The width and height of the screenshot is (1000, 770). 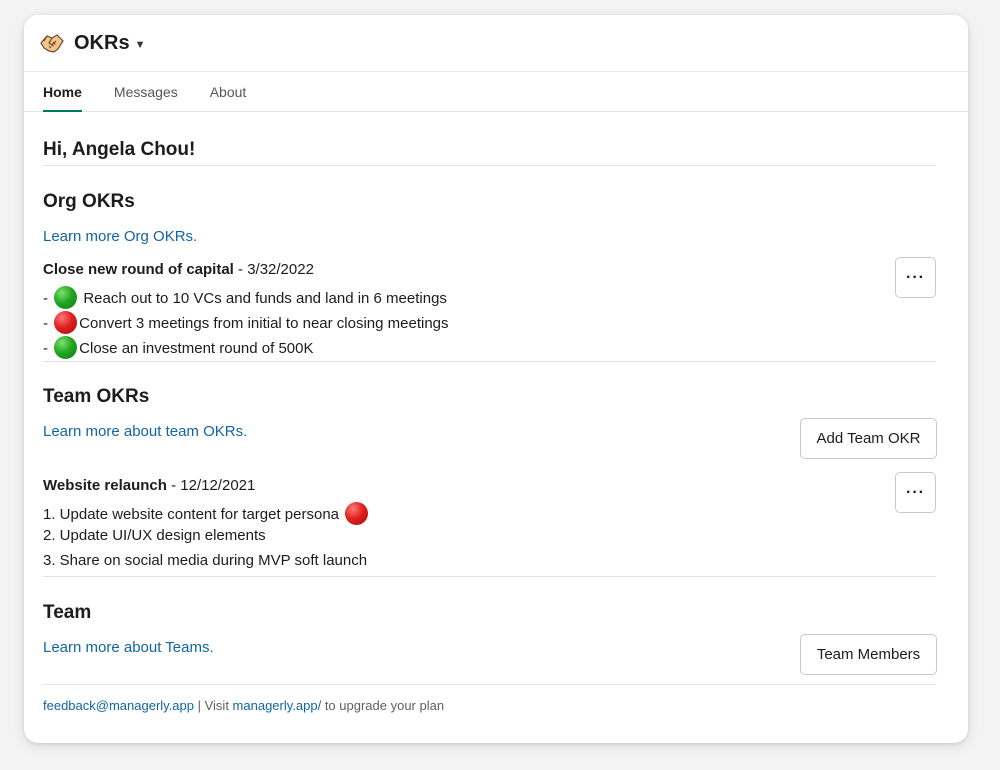 I want to click on org-okr-item-text: Close an investment round of 500K, so click(x=196, y=348).